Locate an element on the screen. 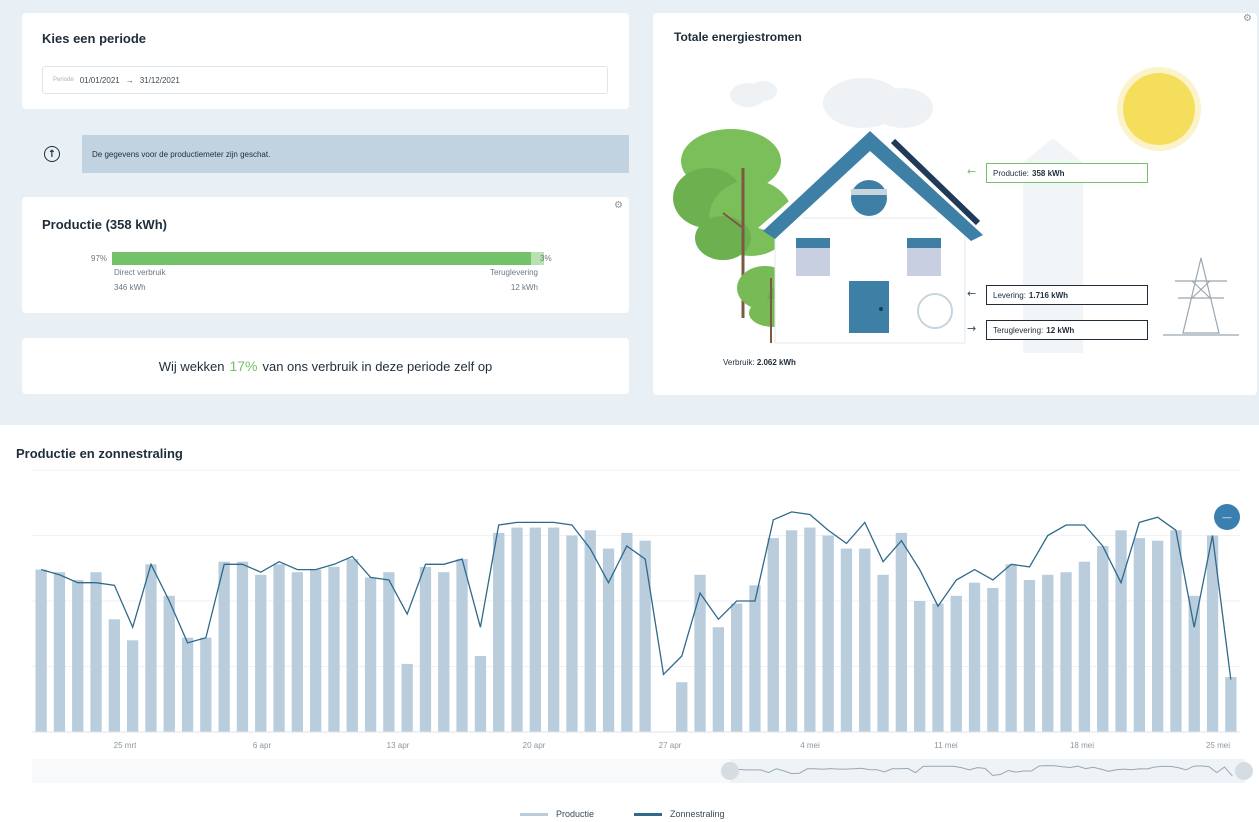 This screenshot has width=1259, height=822. period-title: Kies een periode is located at coordinates (94, 38).